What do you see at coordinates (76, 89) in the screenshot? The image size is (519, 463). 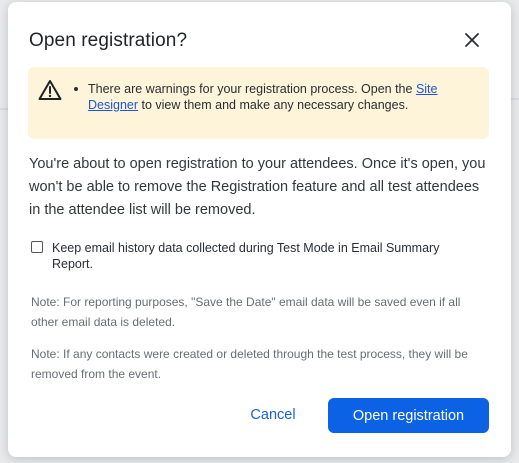 I see `bullet` at bounding box center [76, 89].